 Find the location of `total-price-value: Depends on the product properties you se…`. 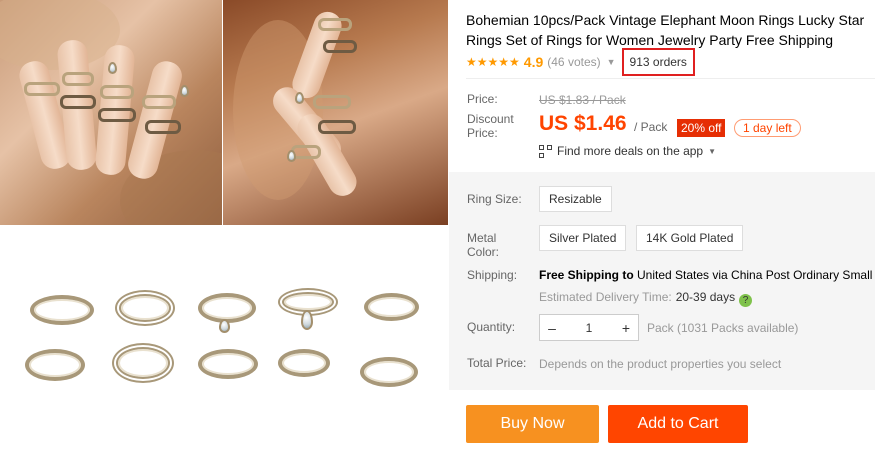

total-price-value: Depends on the product properties you se… is located at coordinates (660, 364).